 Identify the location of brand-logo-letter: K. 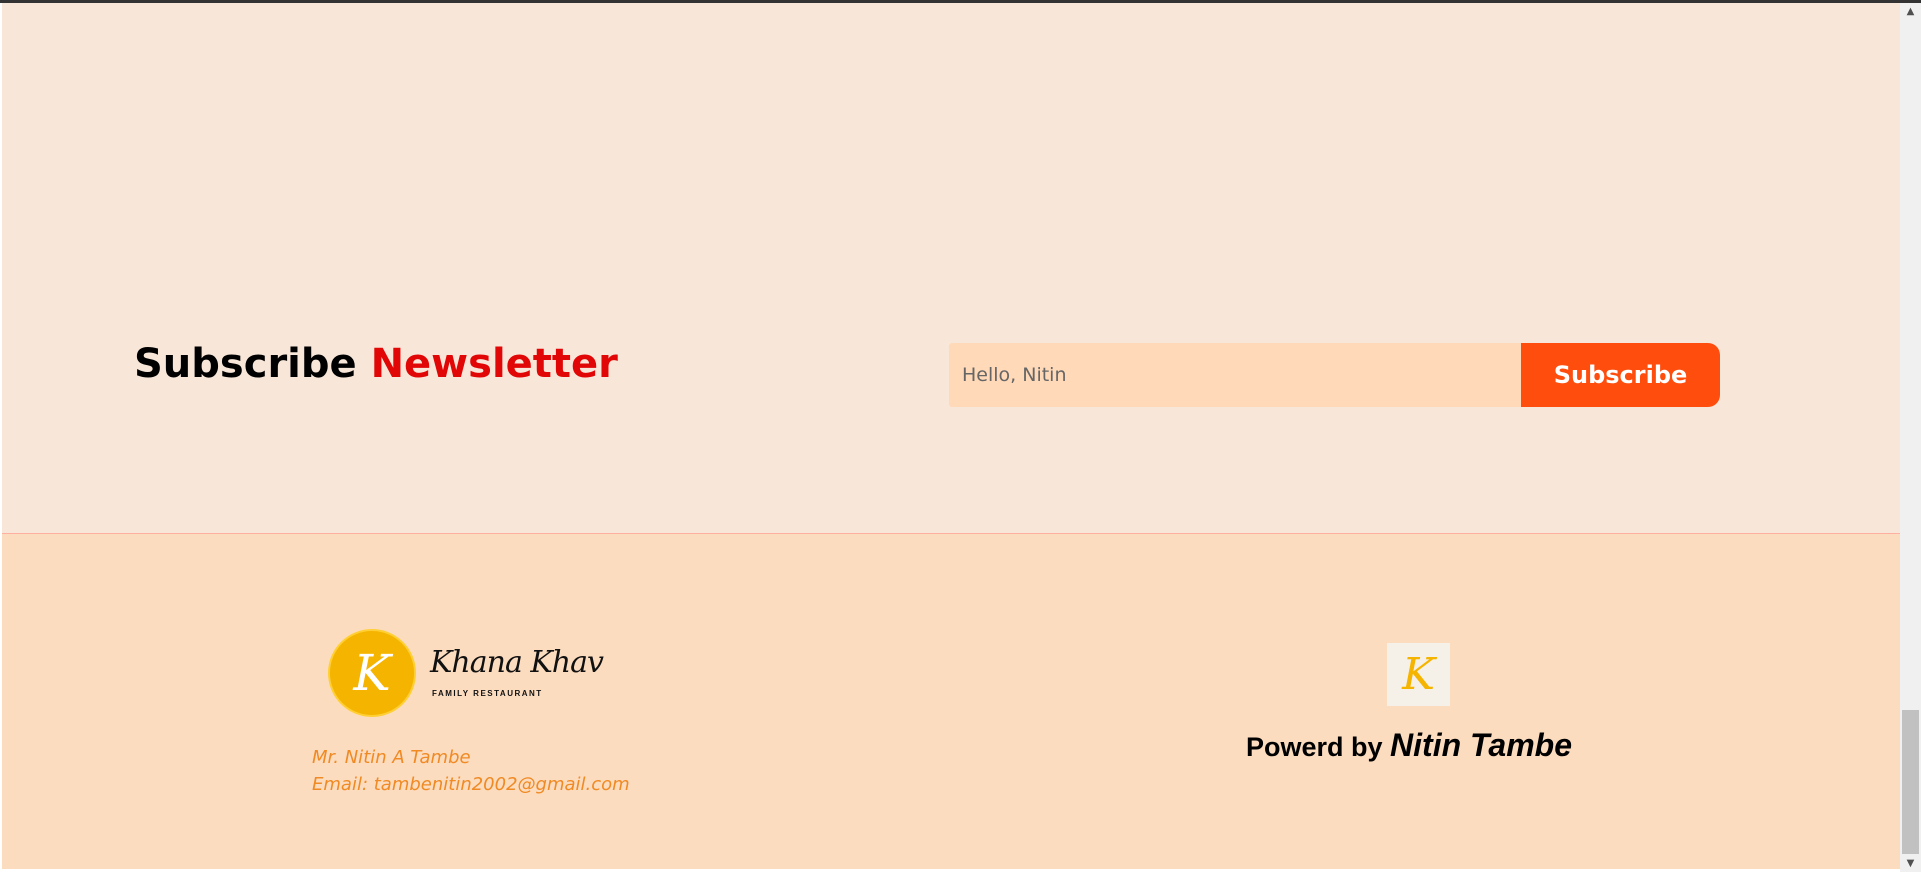
(372, 673).